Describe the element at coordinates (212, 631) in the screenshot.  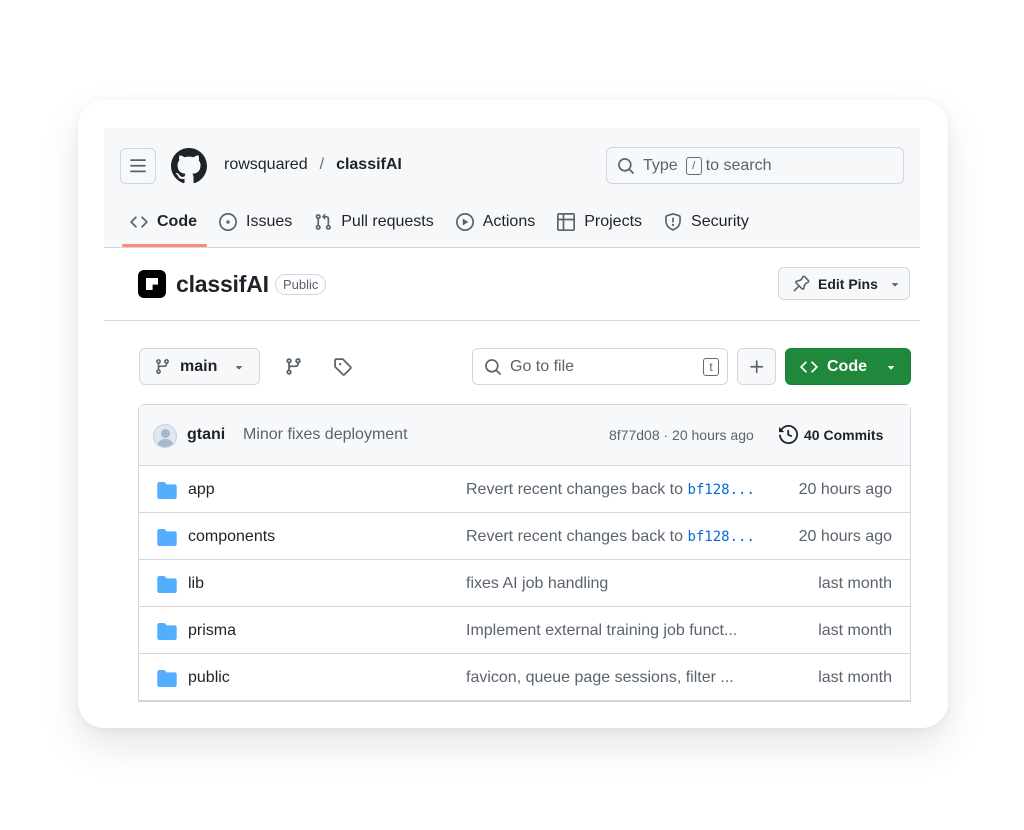
I see `file-name-link: prisma` at that location.